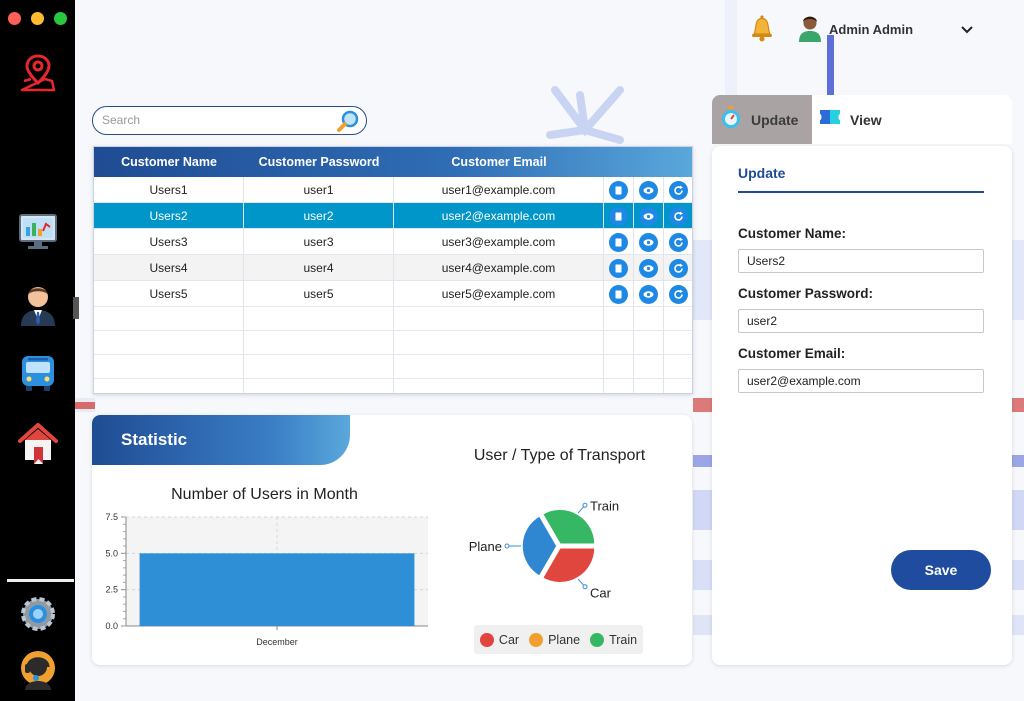 The height and width of the screenshot is (701, 1024). What do you see at coordinates (861, 381) in the screenshot?
I see `customer-email-field` at bounding box center [861, 381].